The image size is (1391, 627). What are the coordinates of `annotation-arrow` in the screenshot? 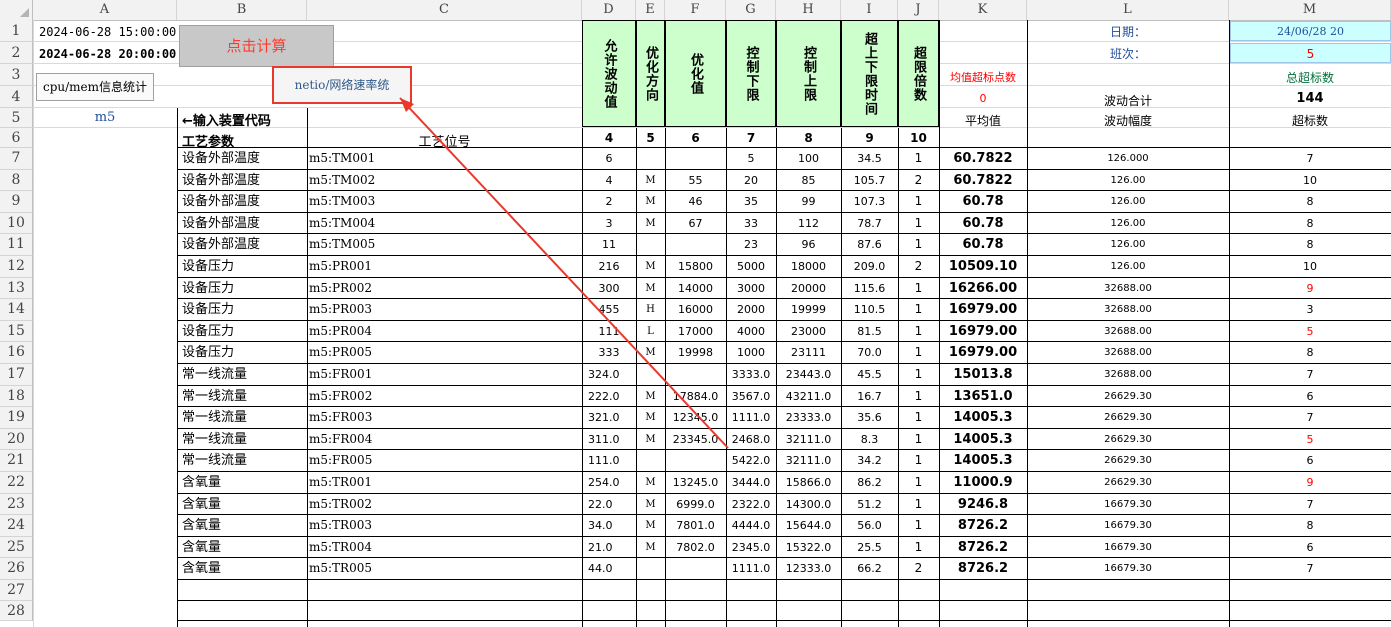 It's located at (564, 273).